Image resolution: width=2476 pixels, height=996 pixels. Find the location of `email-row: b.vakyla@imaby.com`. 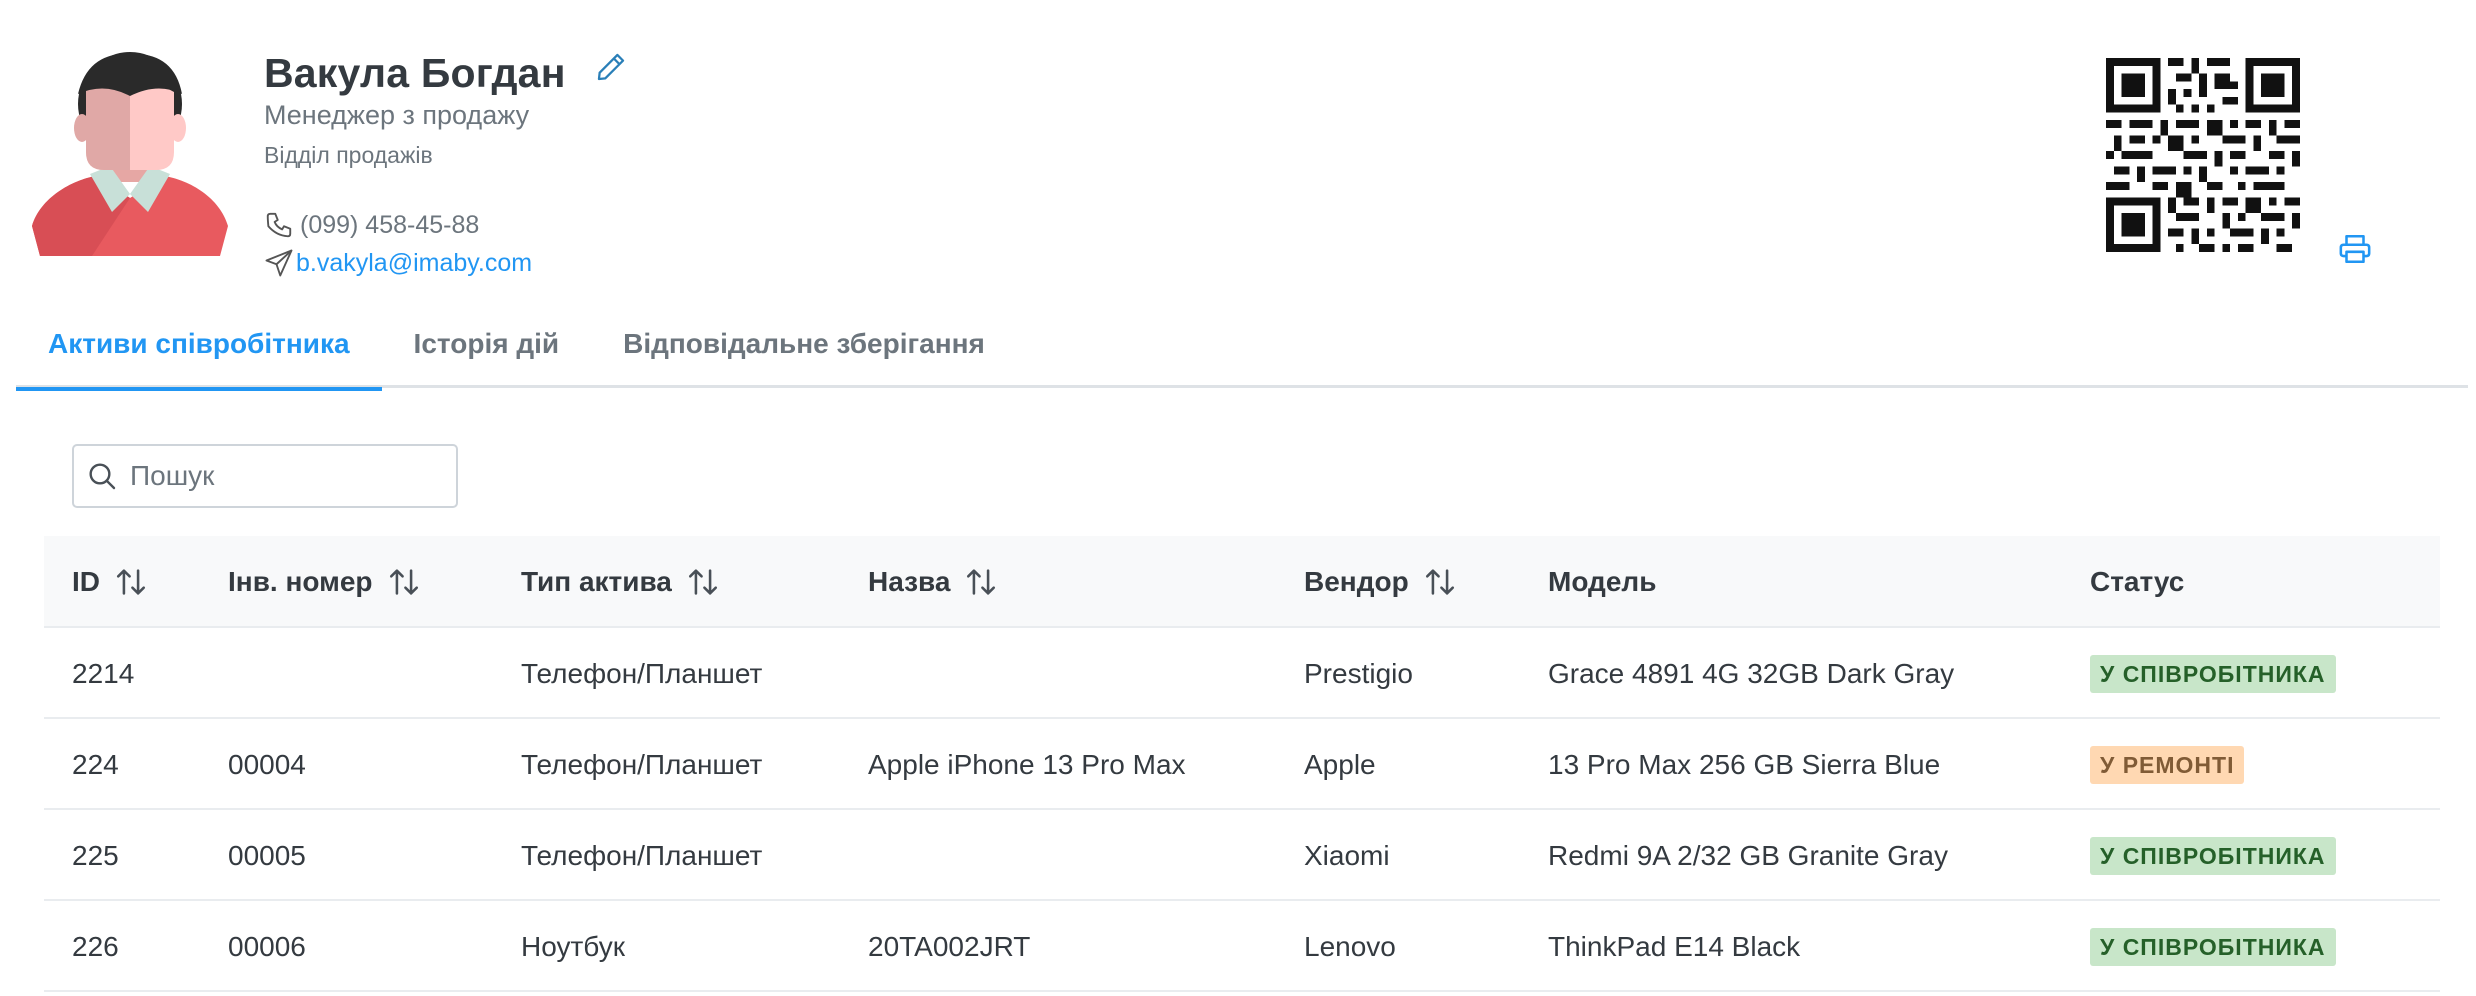

email-row: b.vakyla@imaby.com is located at coordinates (398, 263).